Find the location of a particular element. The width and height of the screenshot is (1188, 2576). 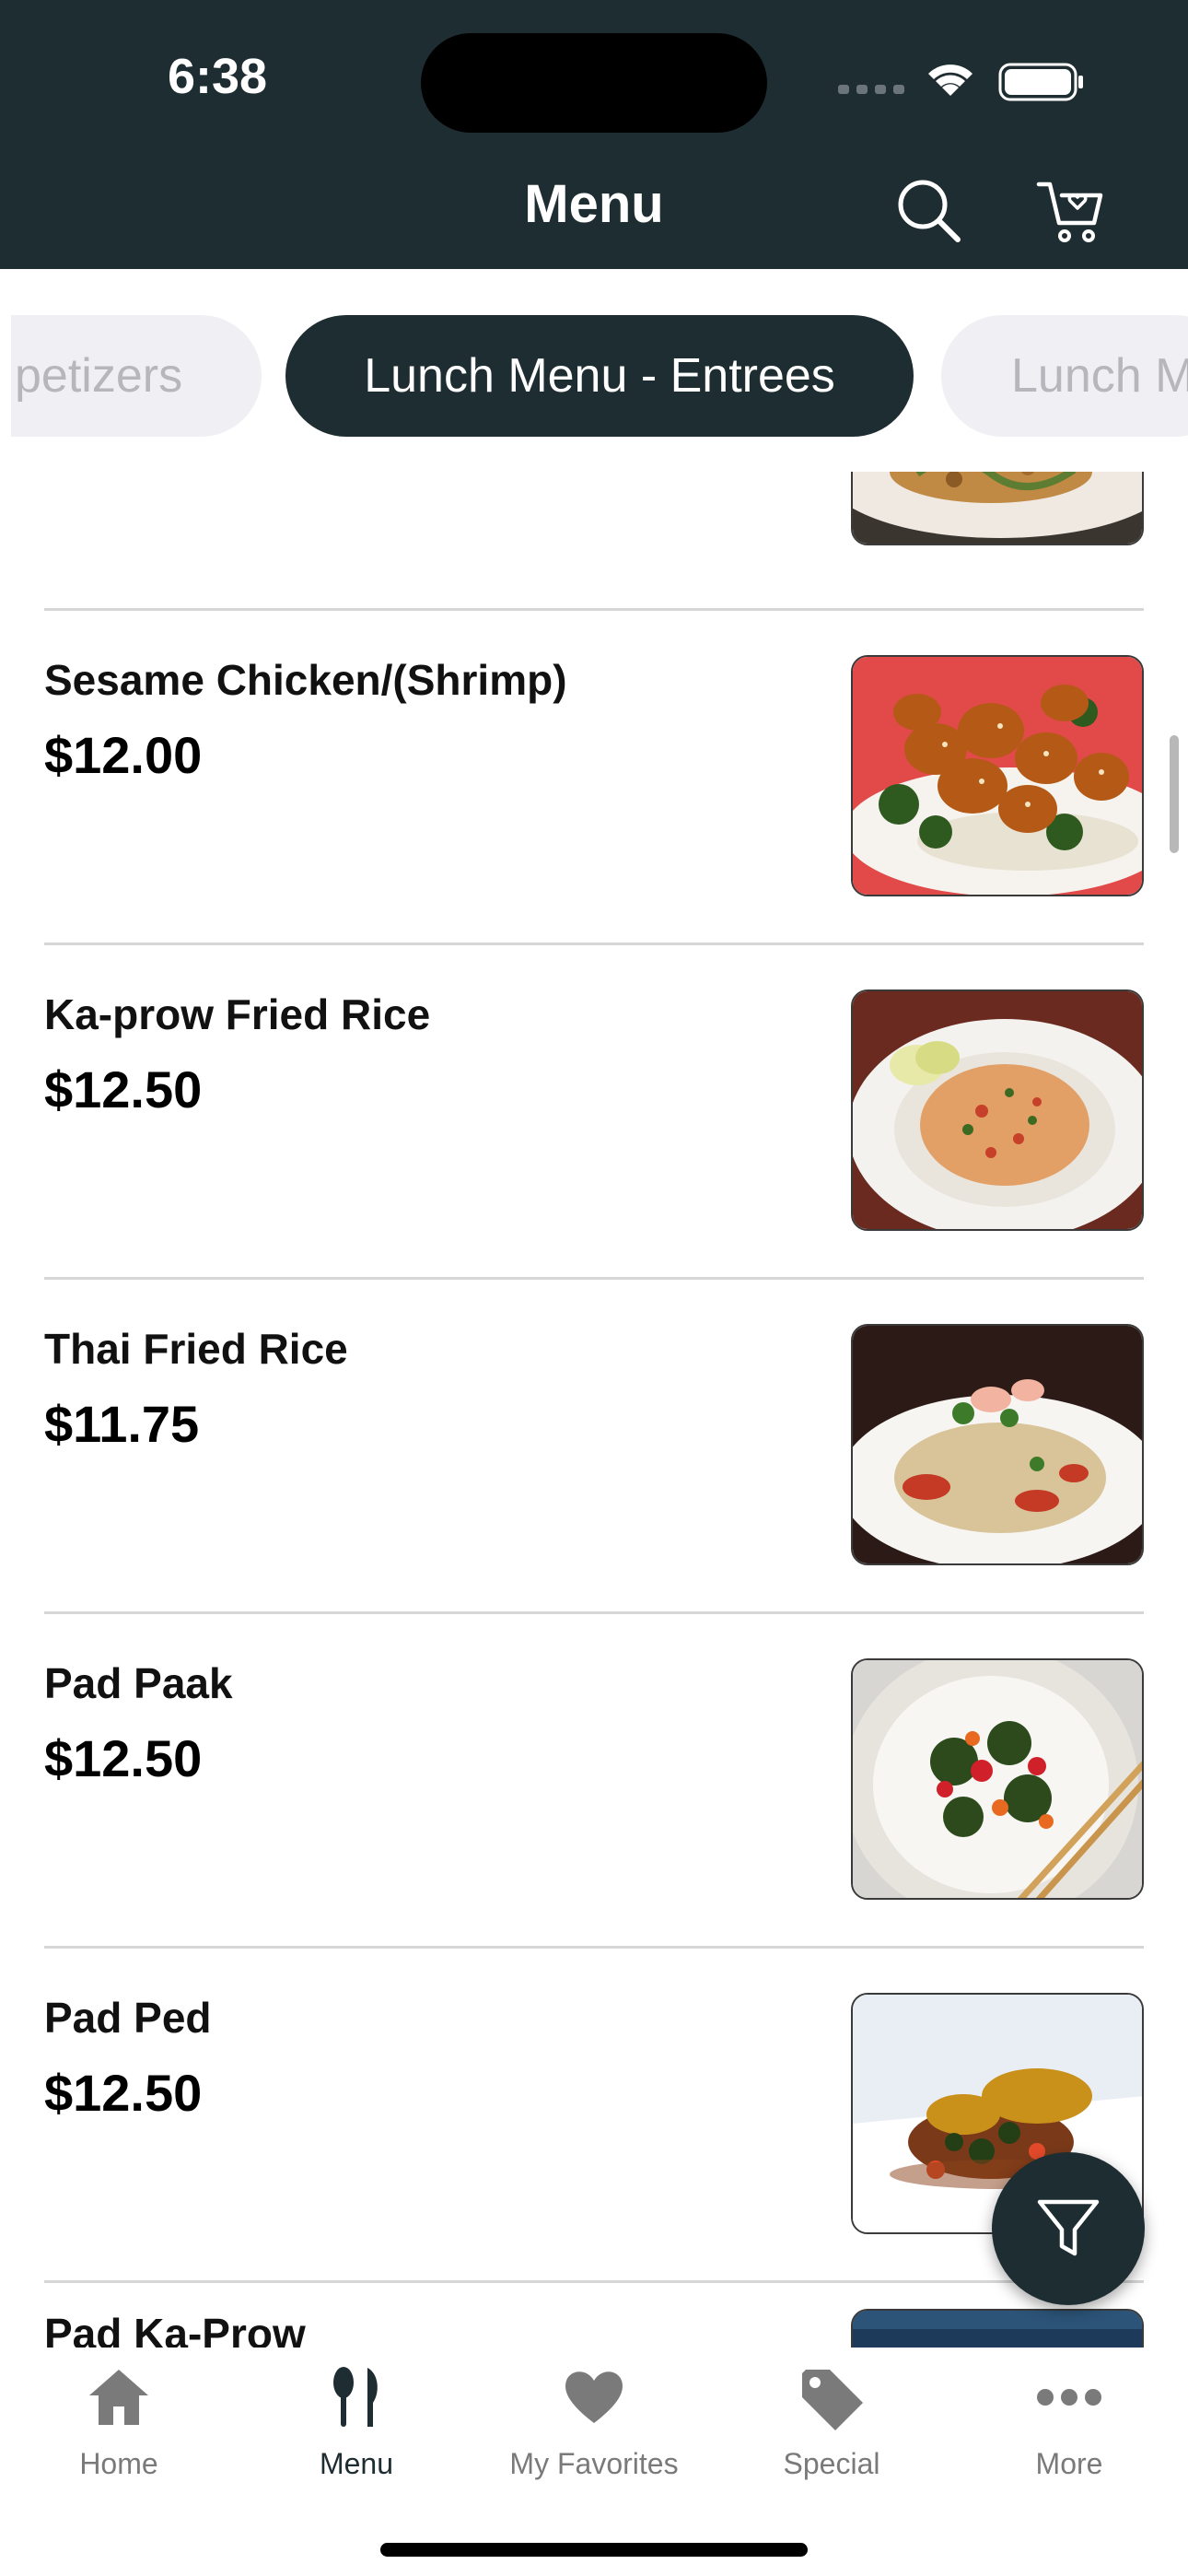

tabbar-item-favorites: My Favorites is located at coordinates (594, 2421).